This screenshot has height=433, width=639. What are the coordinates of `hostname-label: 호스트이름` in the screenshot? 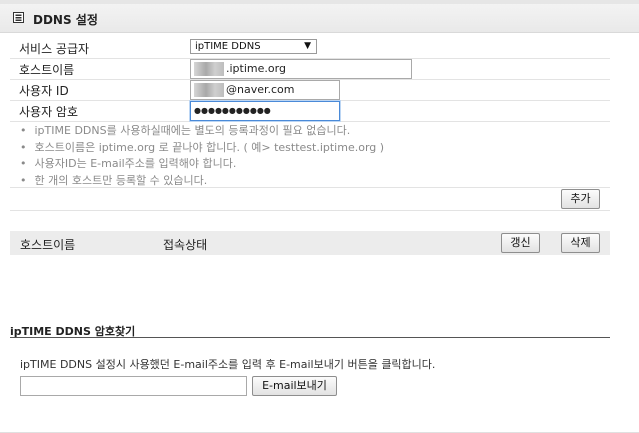 It's located at (47, 70).